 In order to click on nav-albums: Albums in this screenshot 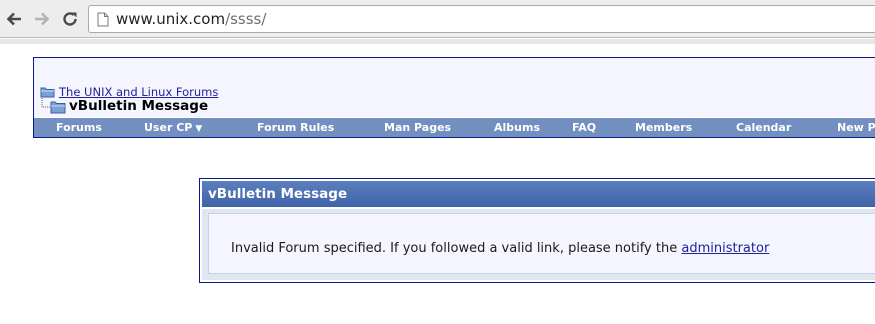, I will do `click(517, 127)`.